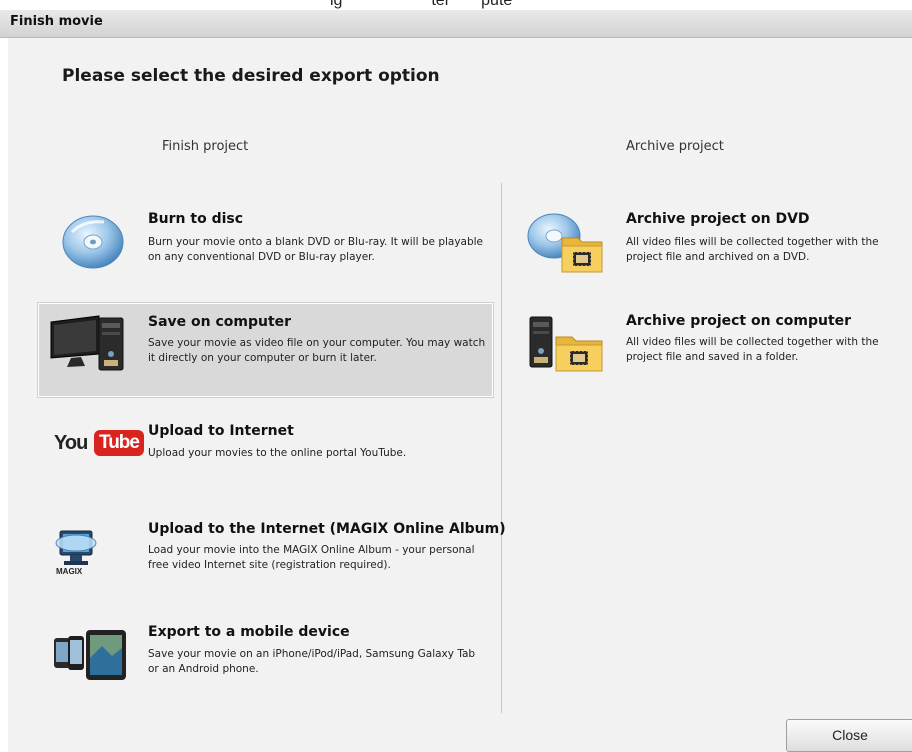 Image resolution: width=912 pixels, height=752 pixels. Describe the element at coordinates (119, 443) in the screenshot. I see `youtube-tube-text: Tube` at that location.